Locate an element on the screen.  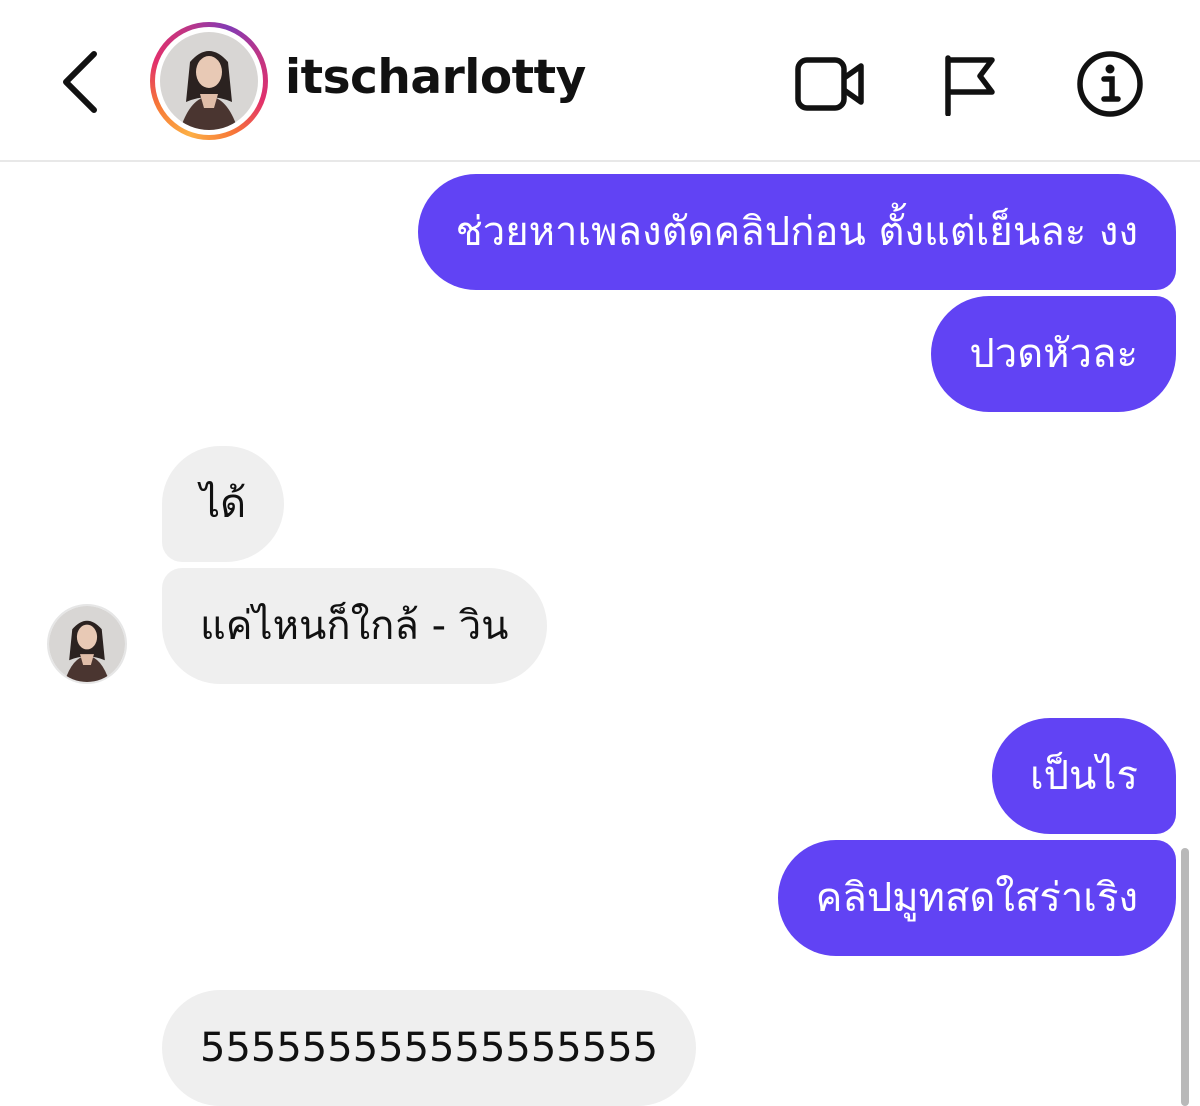
message-bubble-incoming: 555555555555555555 is located at coordinates (429, 1048).